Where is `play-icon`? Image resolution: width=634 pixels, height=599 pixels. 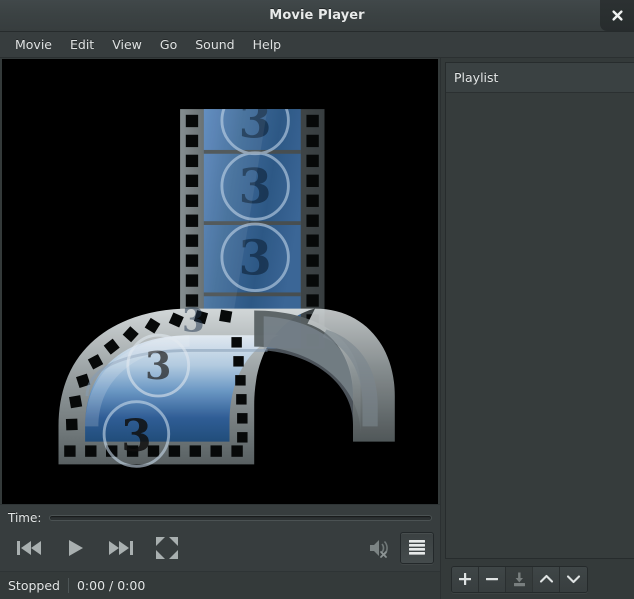 play-icon is located at coordinates (76, 548).